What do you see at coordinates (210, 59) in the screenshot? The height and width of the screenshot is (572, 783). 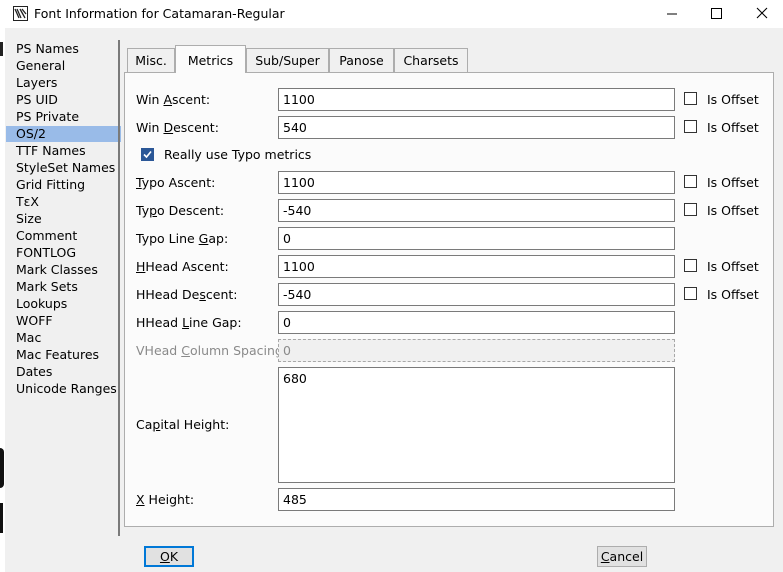 I see `tab-metrics: Metrics` at bounding box center [210, 59].